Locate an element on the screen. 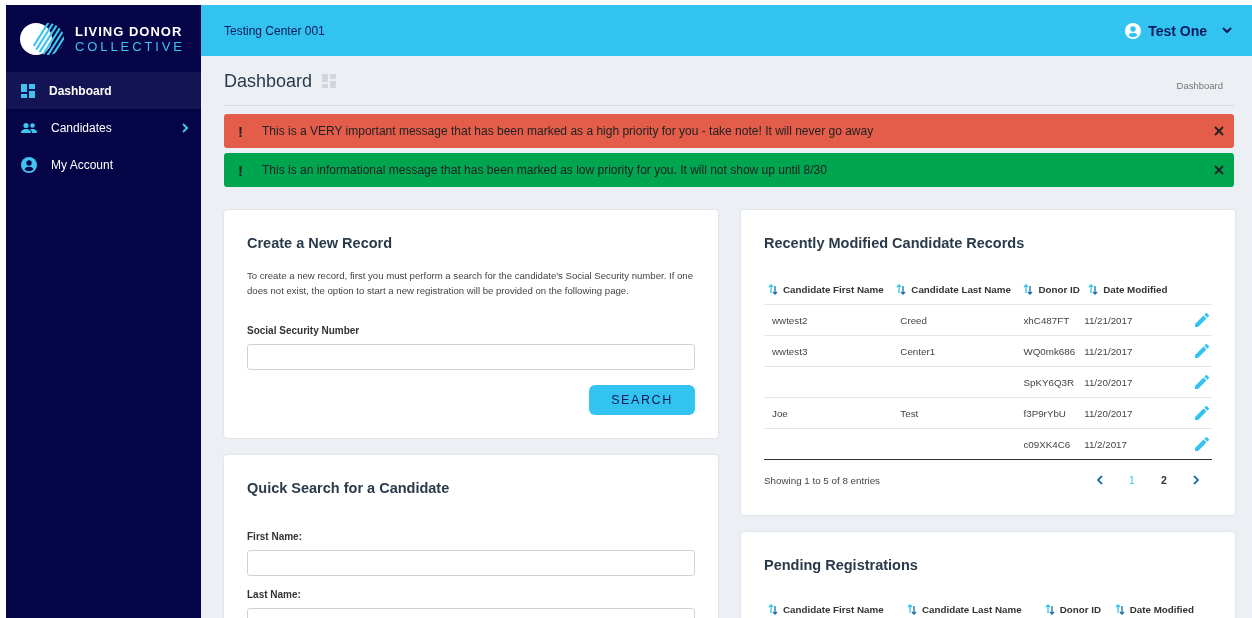 This screenshot has width=1252, height=618. sidebar-item: Dashboard is located at coordinates (103, 90).